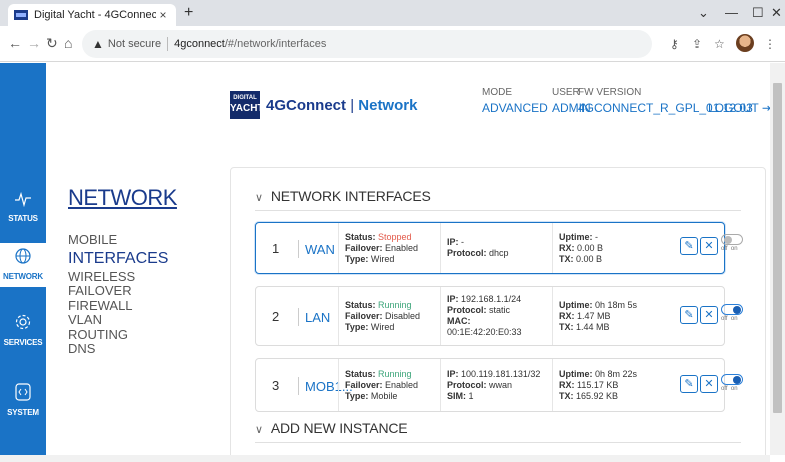 The height and width of the screenshot is (462, 785). What do you see at coordinates (163, 15) in the screenshot?
I see `tab-close-icon: ×` at bounding box center [163, 15].